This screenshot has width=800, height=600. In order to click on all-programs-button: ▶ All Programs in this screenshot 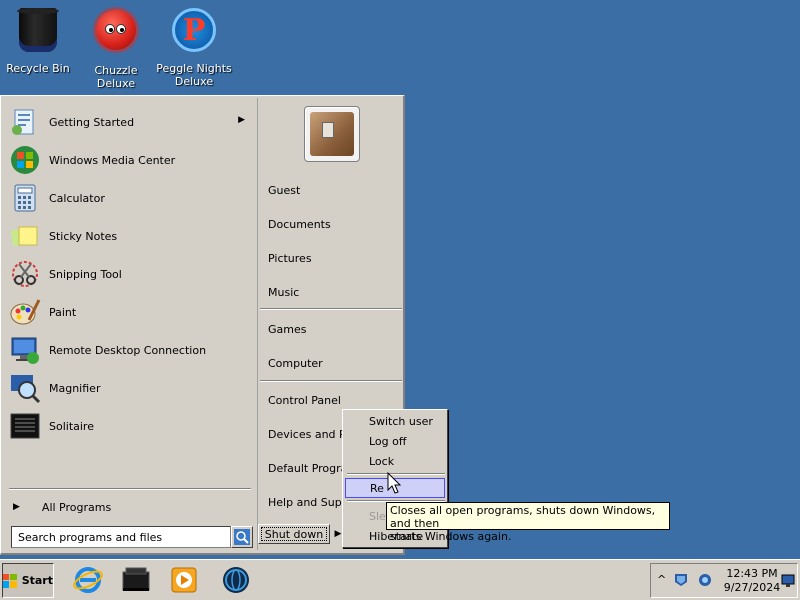, I will do `click(131, 507)`.